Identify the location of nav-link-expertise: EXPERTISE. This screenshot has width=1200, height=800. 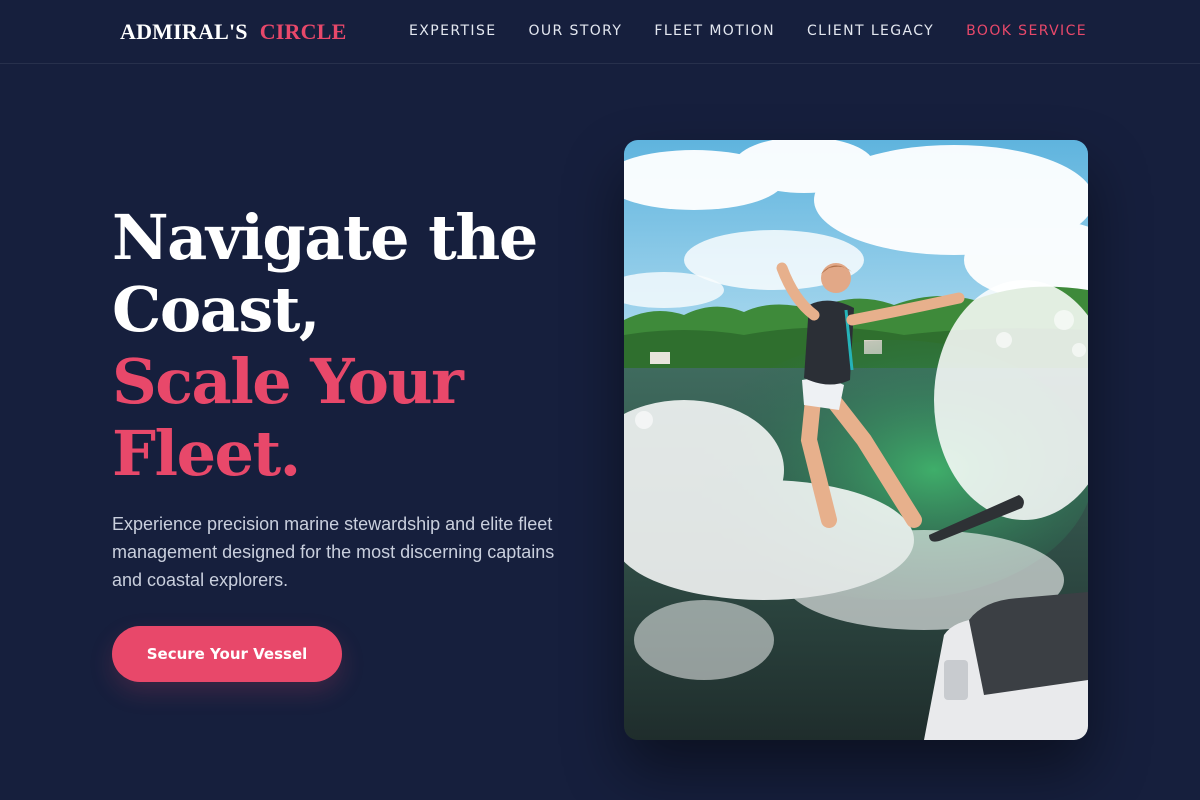
(452, 31).